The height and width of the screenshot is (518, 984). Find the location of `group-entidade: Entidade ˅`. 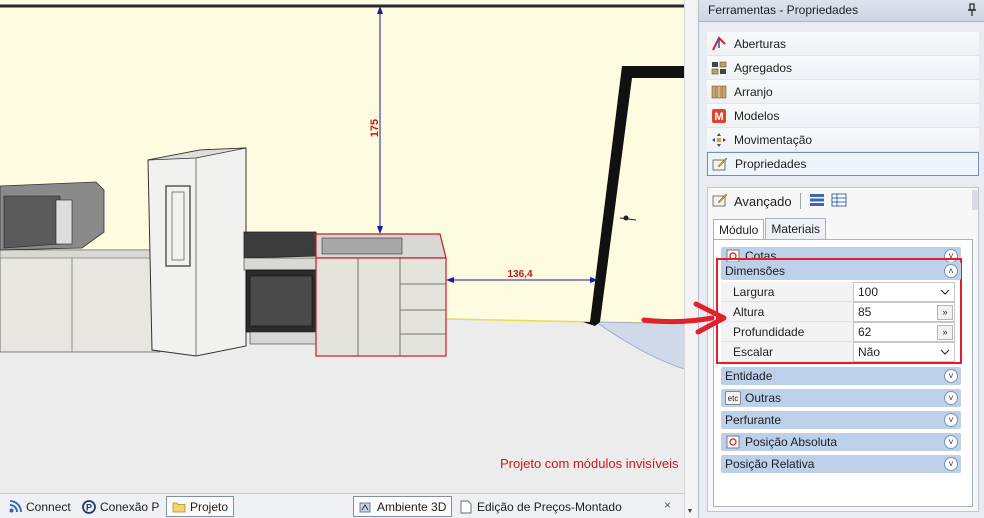

group-entidade: Entidade ˅ is located at coordinates (841, 376).